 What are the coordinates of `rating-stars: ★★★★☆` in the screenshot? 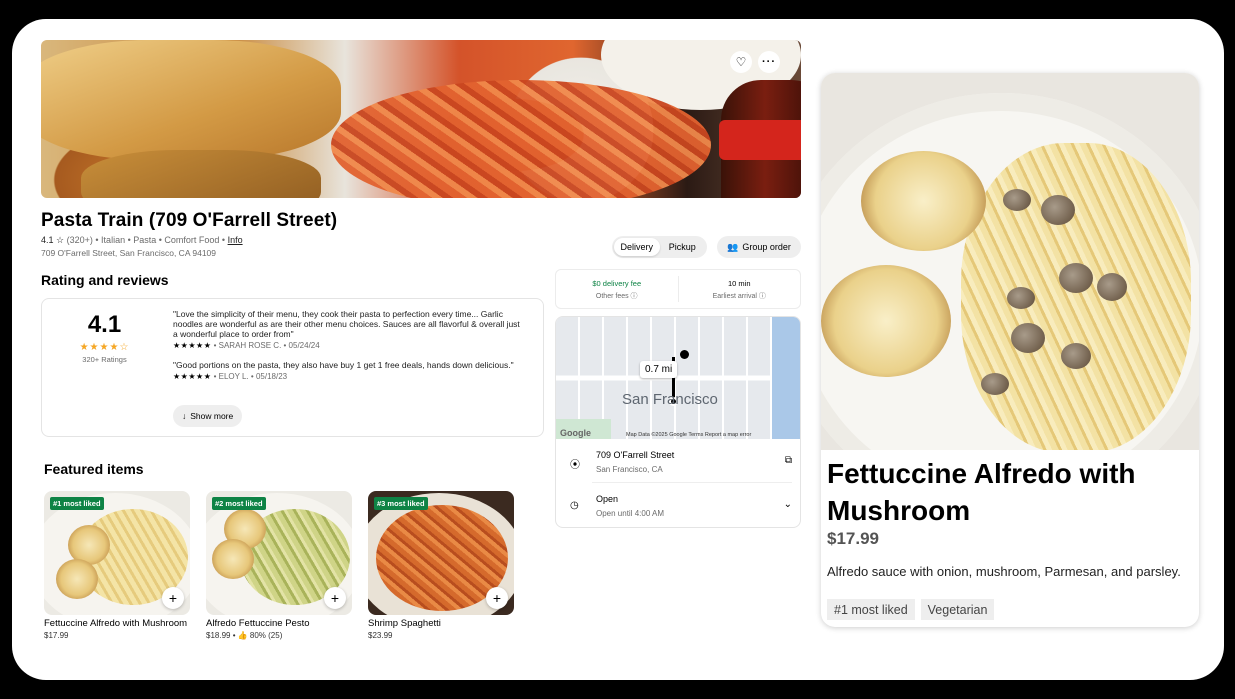 It's located at (104, 347).